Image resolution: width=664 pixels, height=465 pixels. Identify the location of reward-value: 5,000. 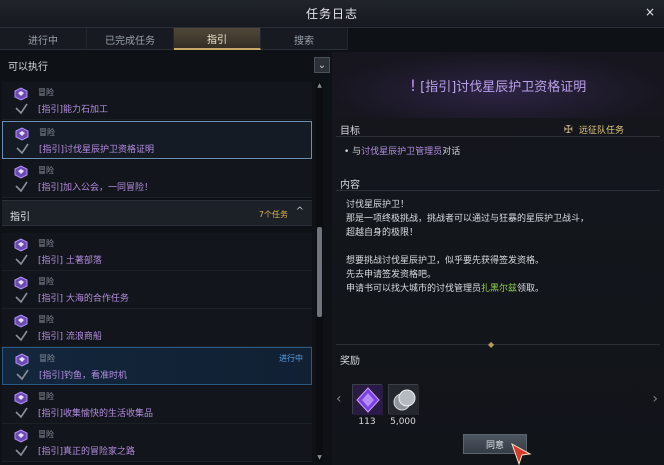
(403, 422).